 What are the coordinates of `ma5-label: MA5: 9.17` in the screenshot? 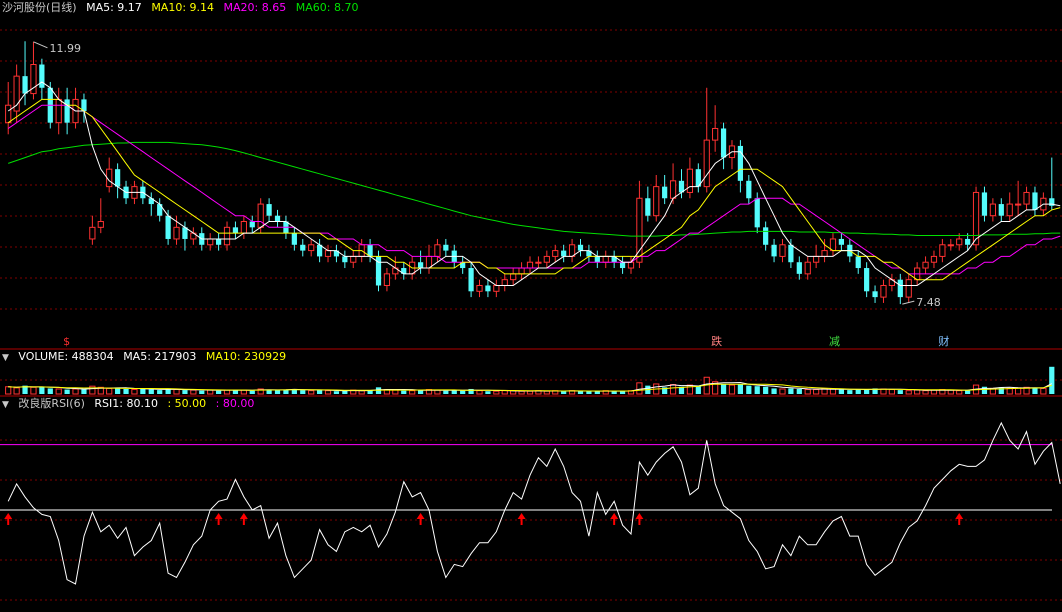 It's located at (114, 7).